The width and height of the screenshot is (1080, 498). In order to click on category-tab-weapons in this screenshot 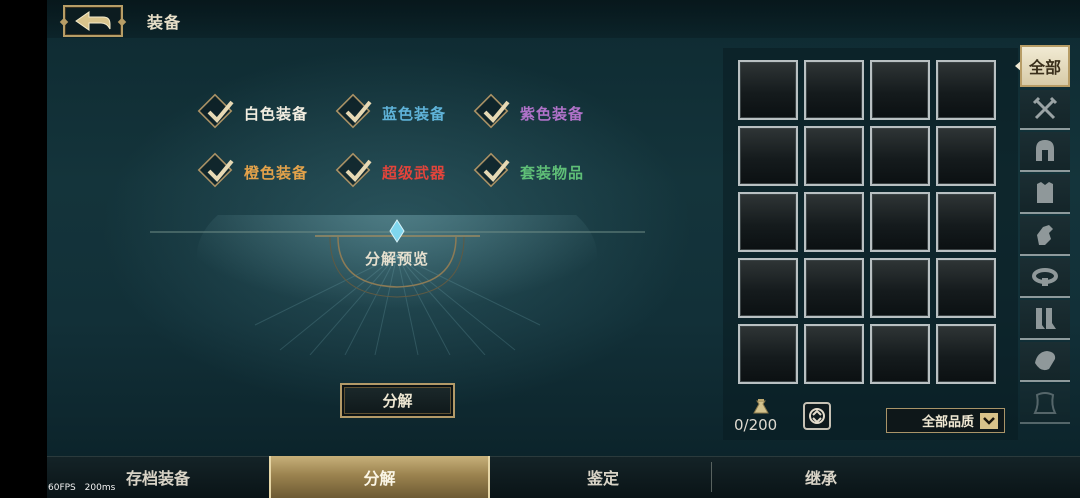, I will do `click(1045, 110)`.